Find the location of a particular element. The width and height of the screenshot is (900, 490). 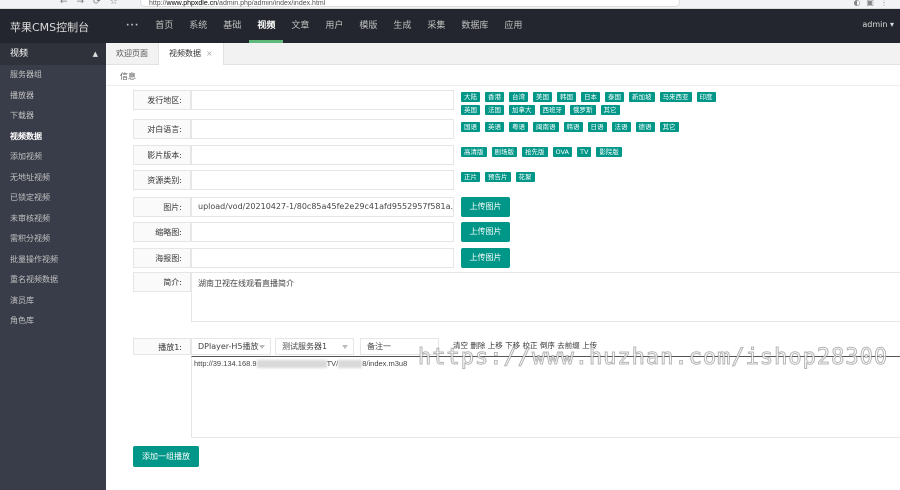

lang-chip: 韩语 is located at coordinates (573, 127).